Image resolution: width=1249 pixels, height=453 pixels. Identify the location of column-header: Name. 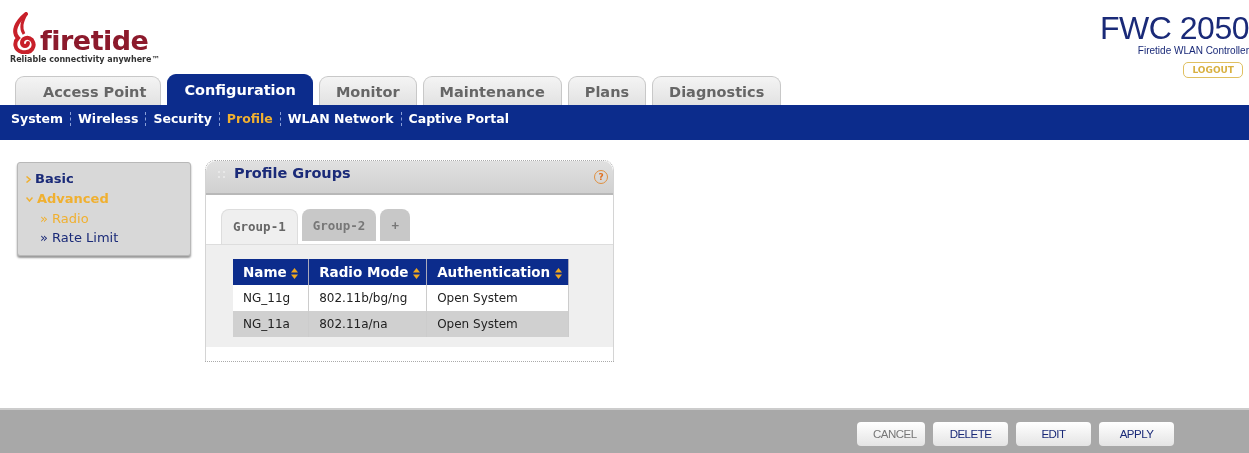
(271, 272).